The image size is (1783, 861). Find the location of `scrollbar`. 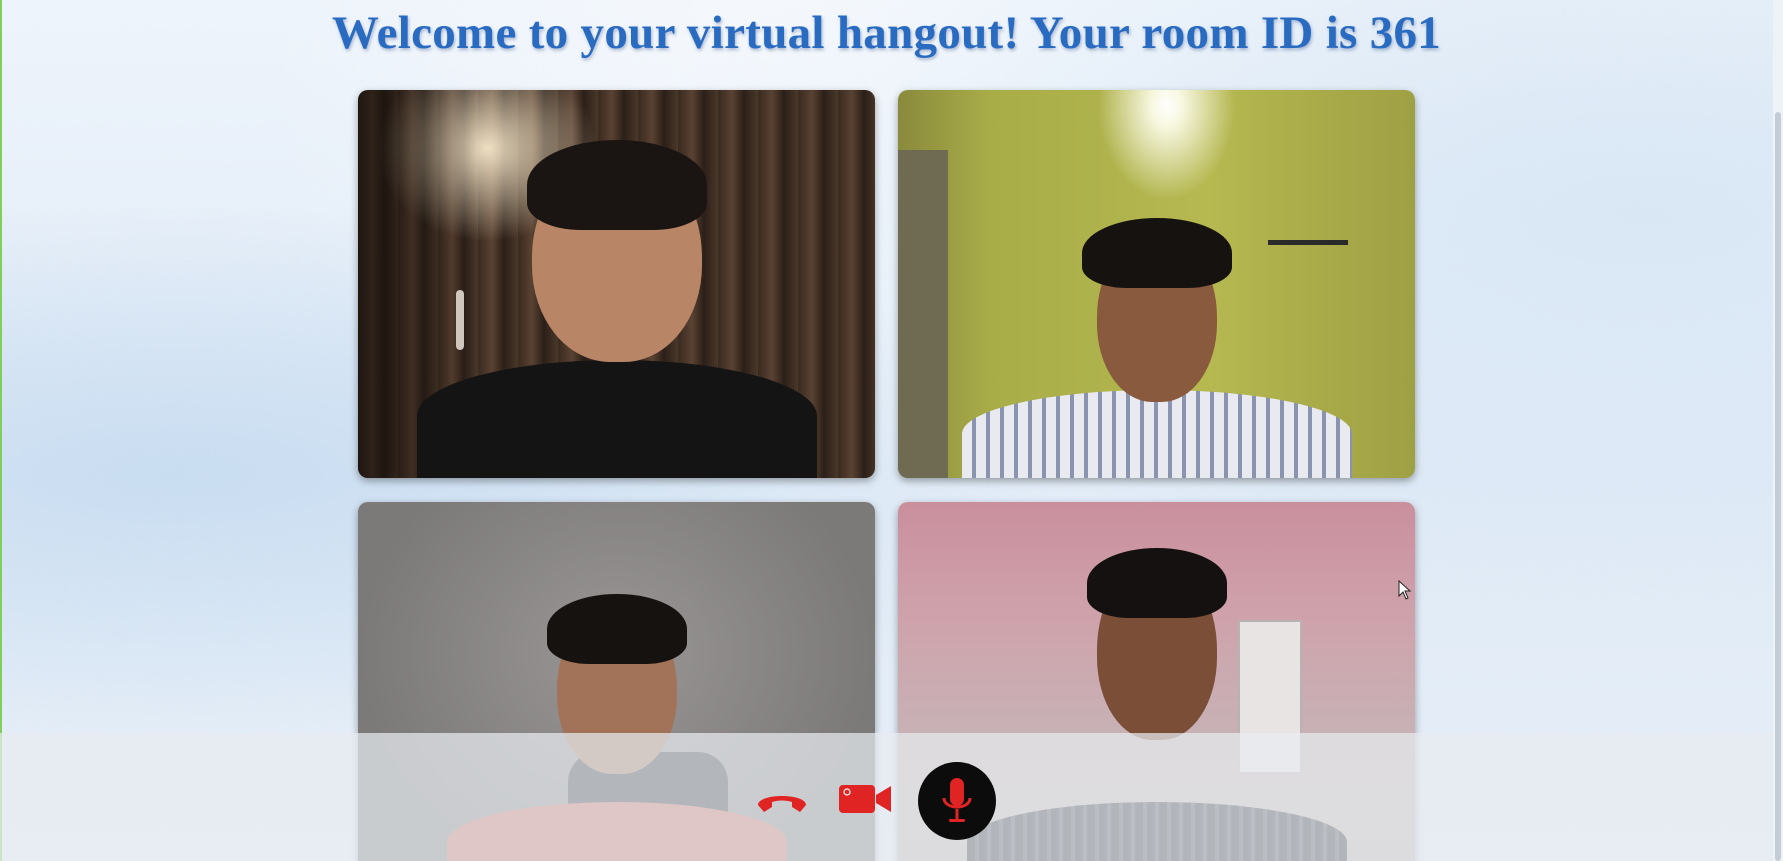

scrollbar is located at coordinates (1778, 430).